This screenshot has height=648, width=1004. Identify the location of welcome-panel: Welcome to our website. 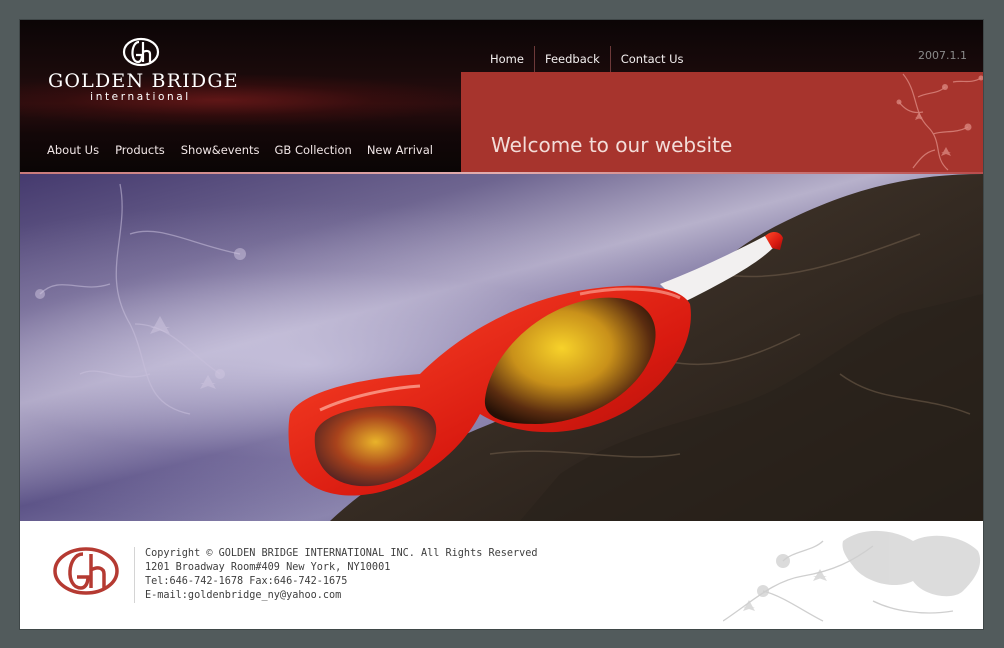
(722, 122).